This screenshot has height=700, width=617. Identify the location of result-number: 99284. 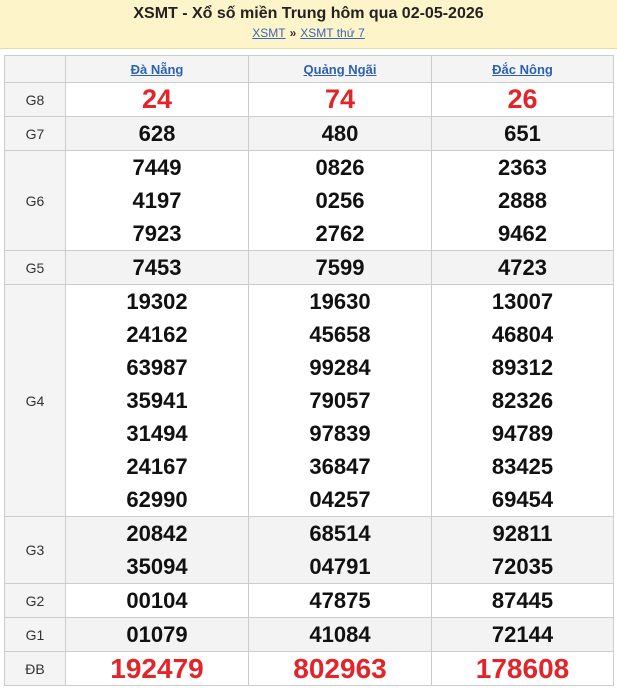
(340, 367).